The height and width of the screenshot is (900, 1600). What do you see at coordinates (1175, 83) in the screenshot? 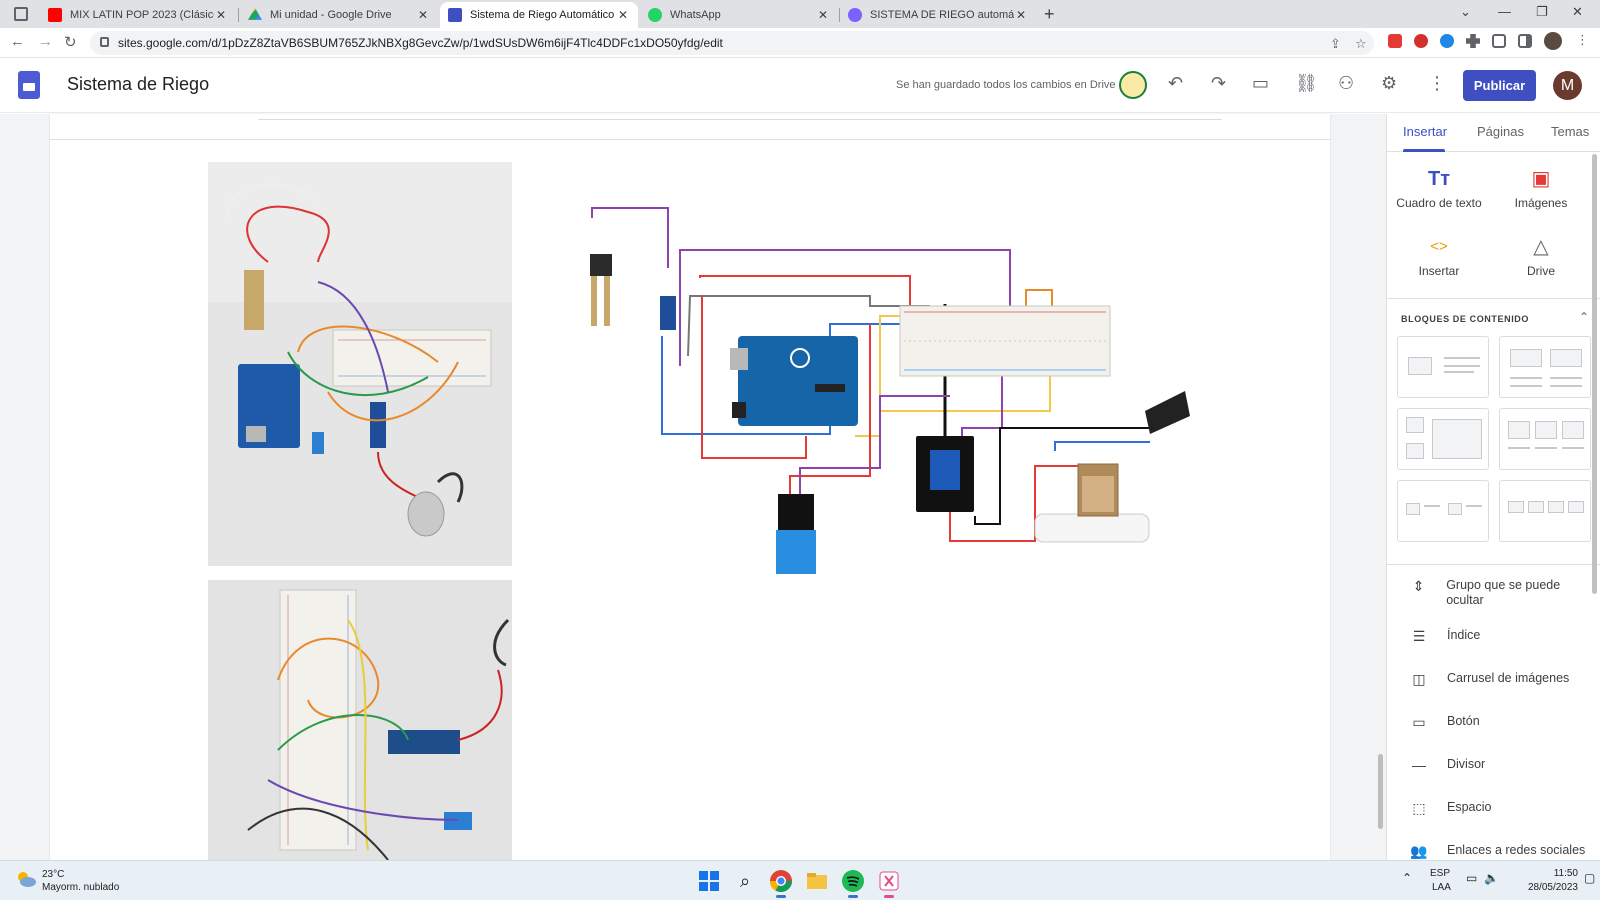
I see `undo-icon: ↶` at bounding box center [1175, 83].